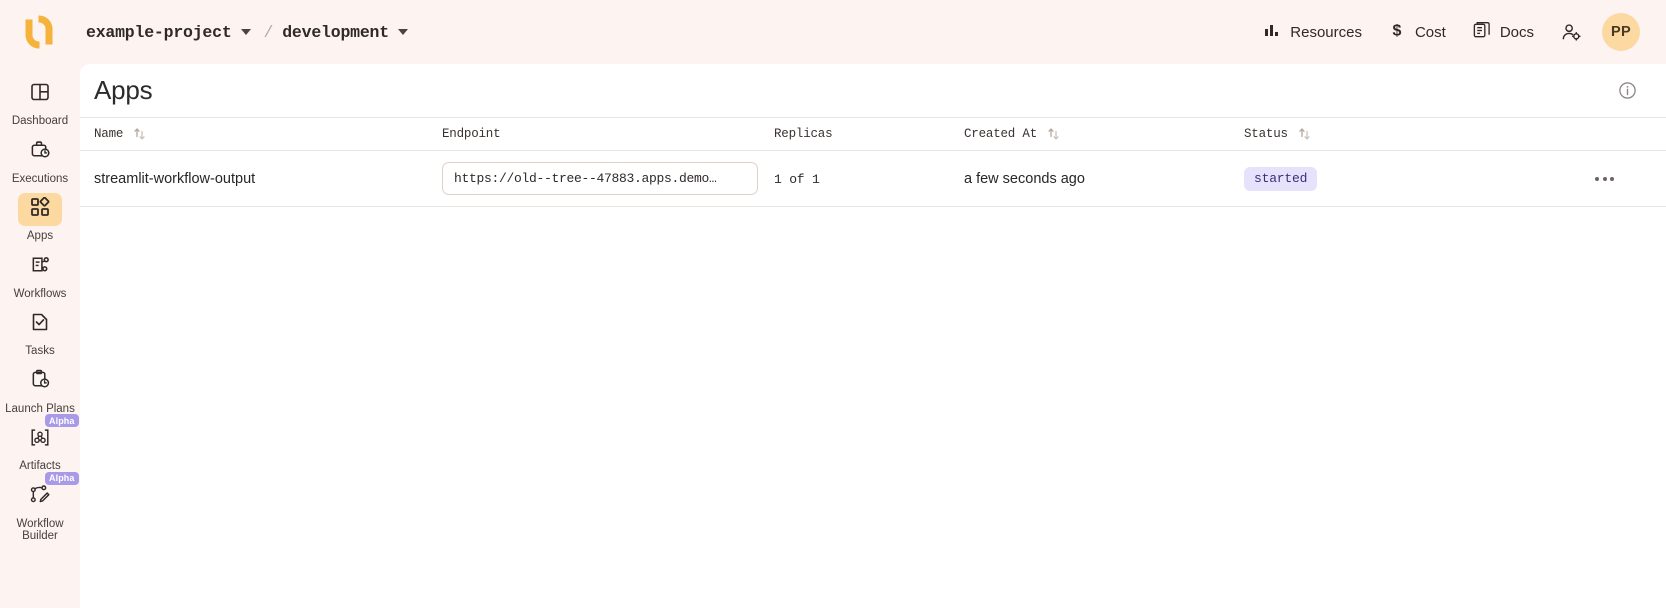  I want to click on sidebar-icon-tasks, so click(40, 324).